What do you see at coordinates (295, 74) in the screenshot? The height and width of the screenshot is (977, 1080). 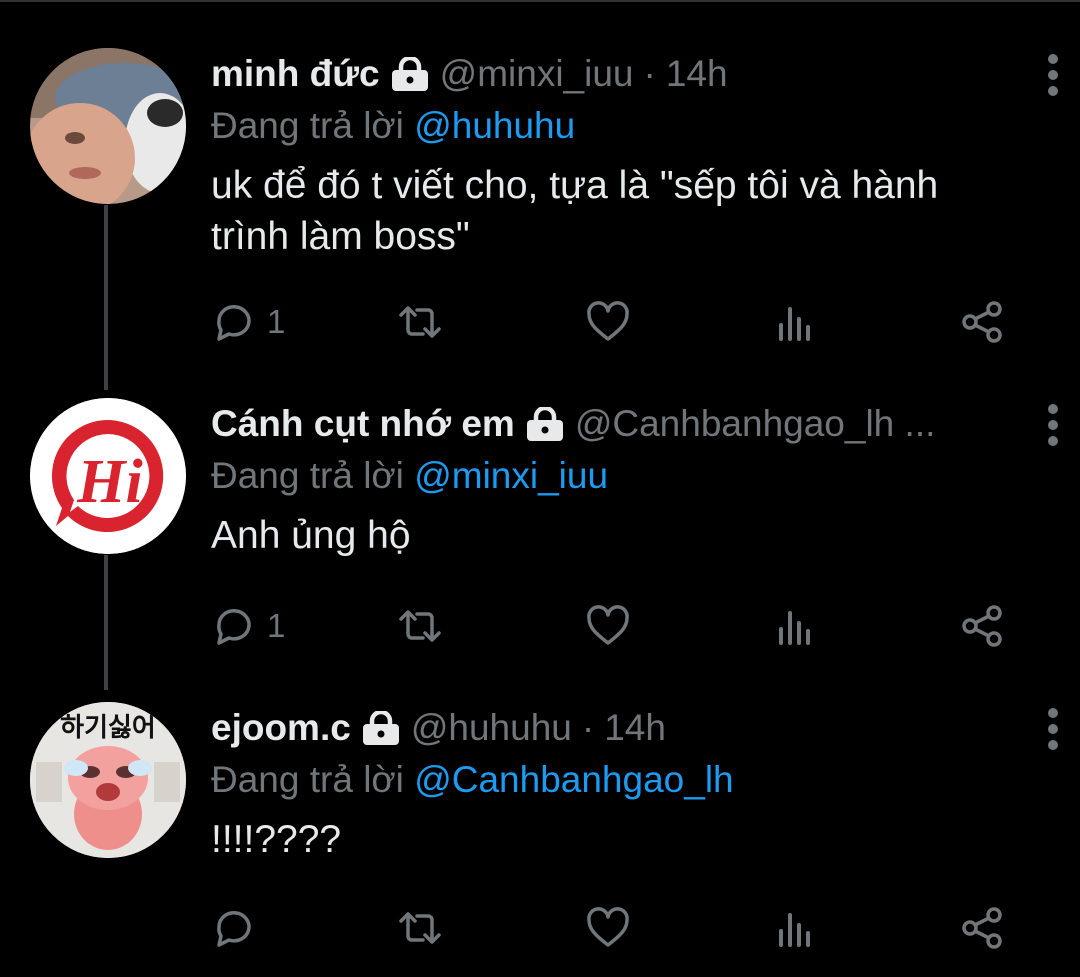 I see `display-name: minh đức` at bounding box center [295, 74].